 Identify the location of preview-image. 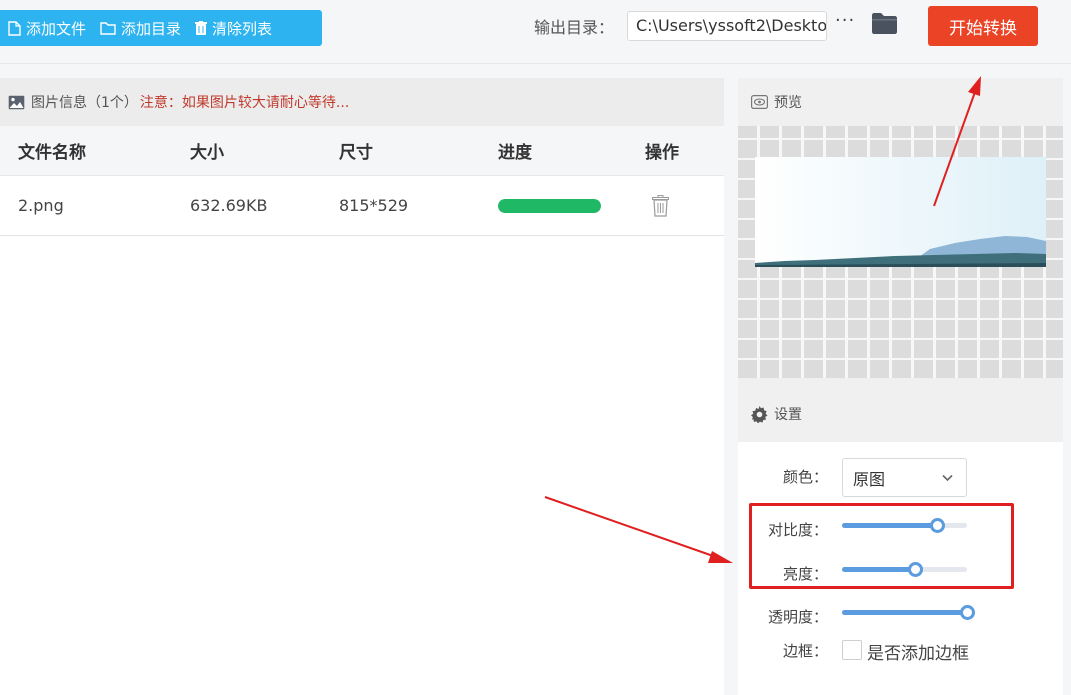
(900, 212).